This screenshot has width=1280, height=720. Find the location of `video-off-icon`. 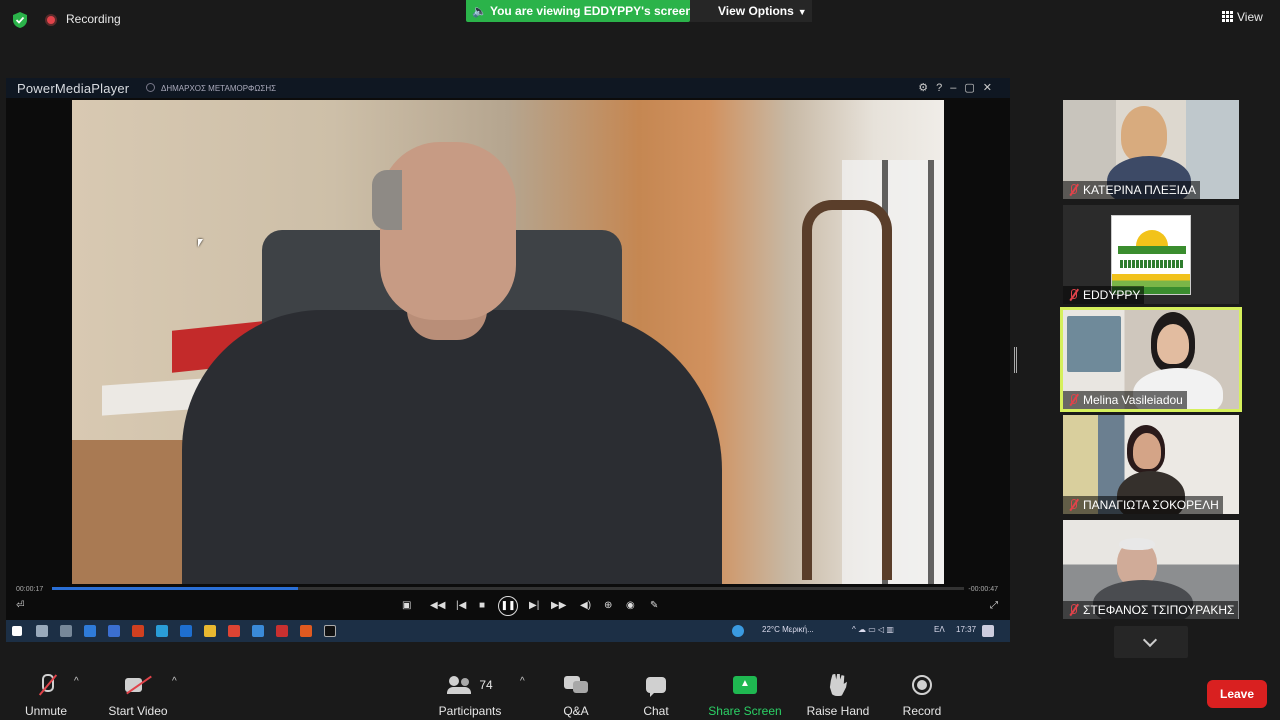

video-off-icon is located at coordinates (138, 685).